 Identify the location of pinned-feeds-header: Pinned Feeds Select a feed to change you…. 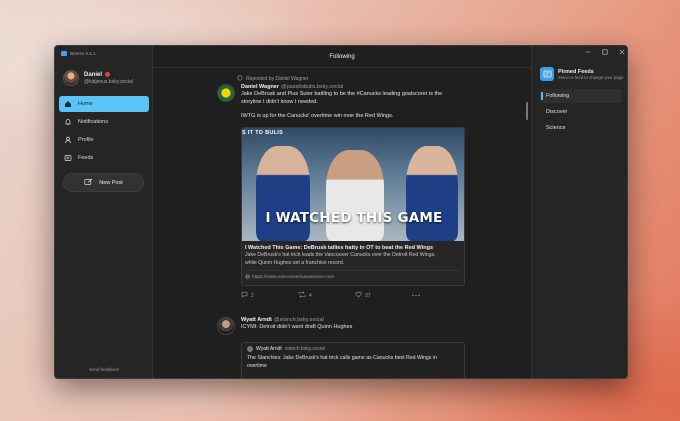
(582, 74).